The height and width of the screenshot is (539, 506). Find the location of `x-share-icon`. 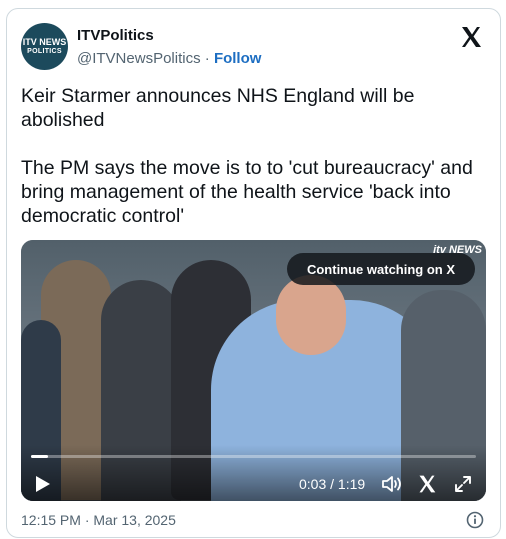

x-share-icon is located at coordinates (427, 484).